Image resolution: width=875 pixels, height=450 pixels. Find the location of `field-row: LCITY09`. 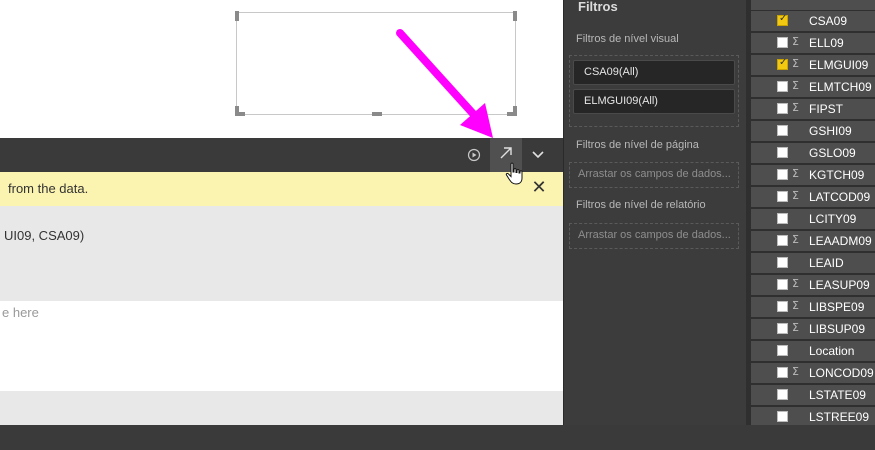

field-row: LCITY09 is located at coordinates (813, 219).